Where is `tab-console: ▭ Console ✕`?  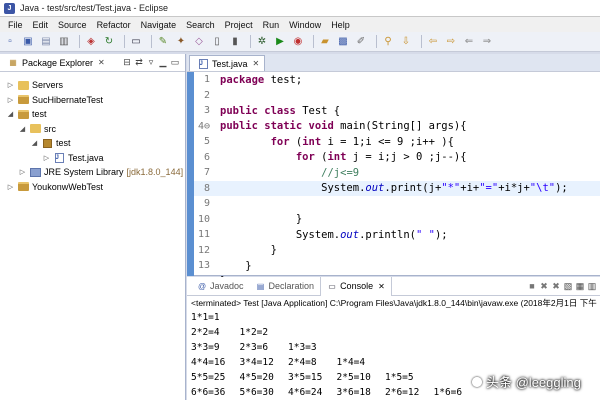 tab-console: ▭ Console ✕ is located at coordinates (356, 286).